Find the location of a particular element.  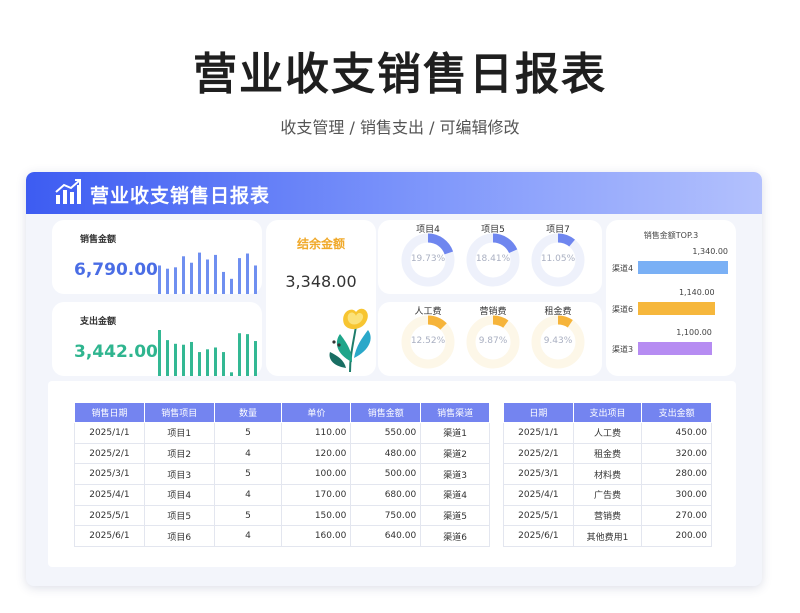

table-cell: 其他费用1 is located at coordinates (607, 536).